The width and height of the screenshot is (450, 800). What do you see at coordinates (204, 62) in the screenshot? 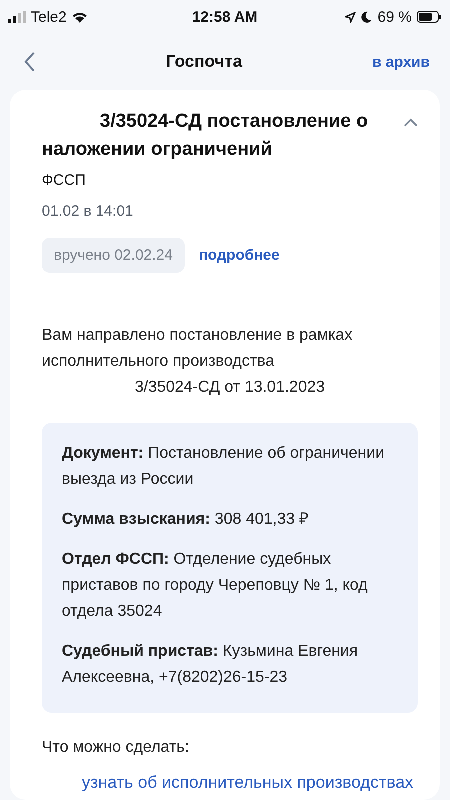
I see `page-title: Госпочта` at bounding box center [204, 62].